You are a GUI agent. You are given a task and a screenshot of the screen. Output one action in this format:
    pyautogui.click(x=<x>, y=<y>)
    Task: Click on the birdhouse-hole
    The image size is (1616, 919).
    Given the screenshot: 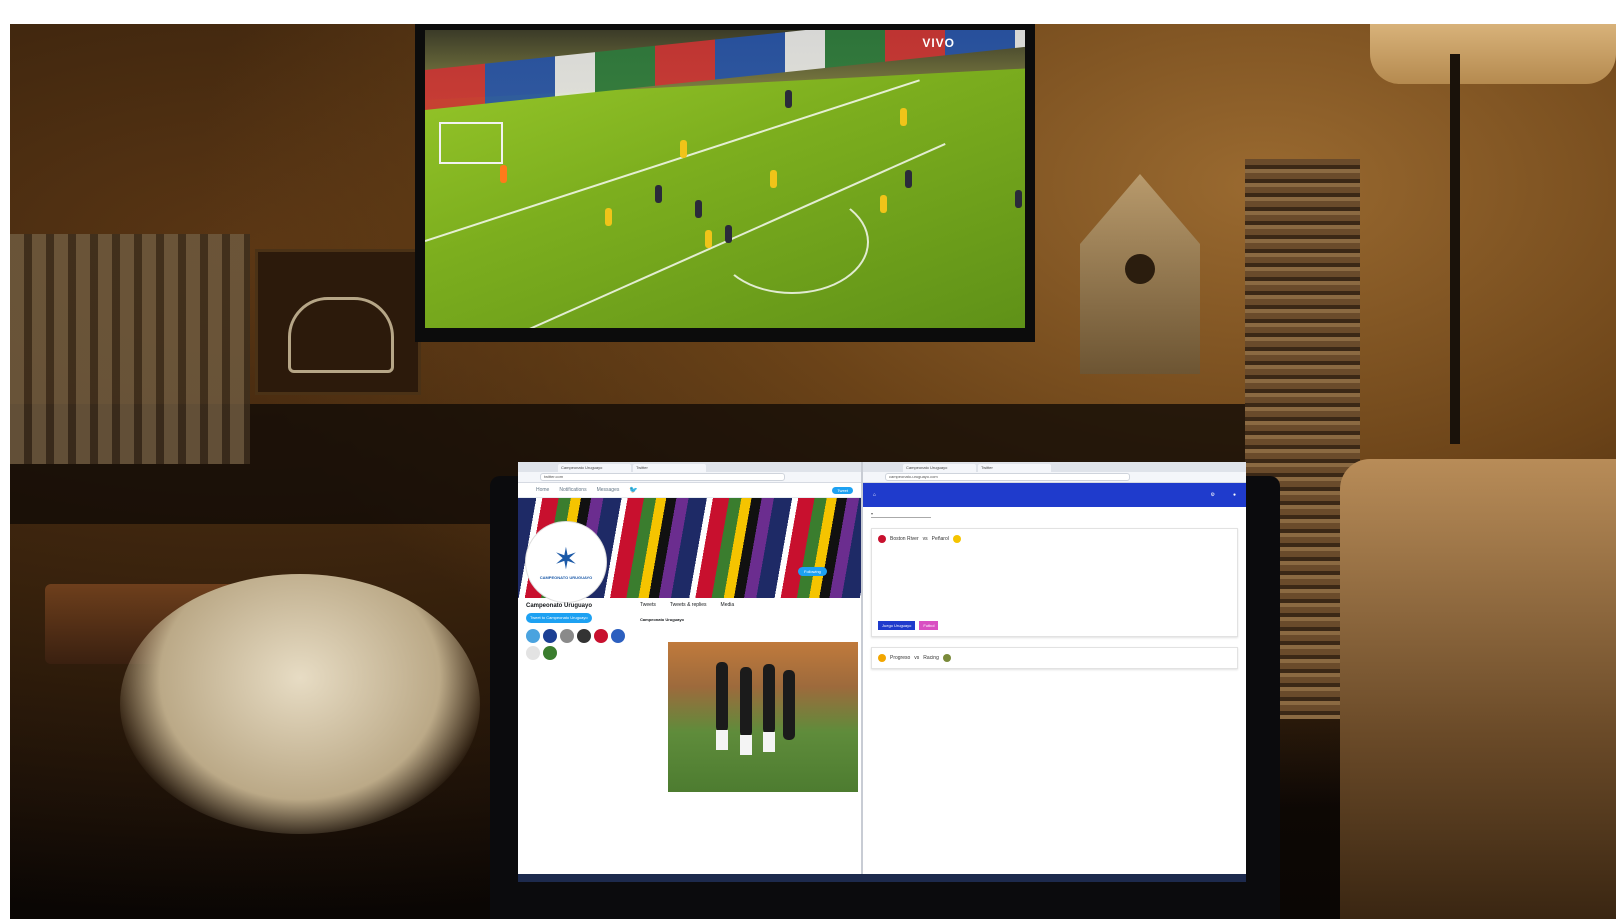 What is the action you would take?
    pyautogui.click(x=1140, y=269)
    